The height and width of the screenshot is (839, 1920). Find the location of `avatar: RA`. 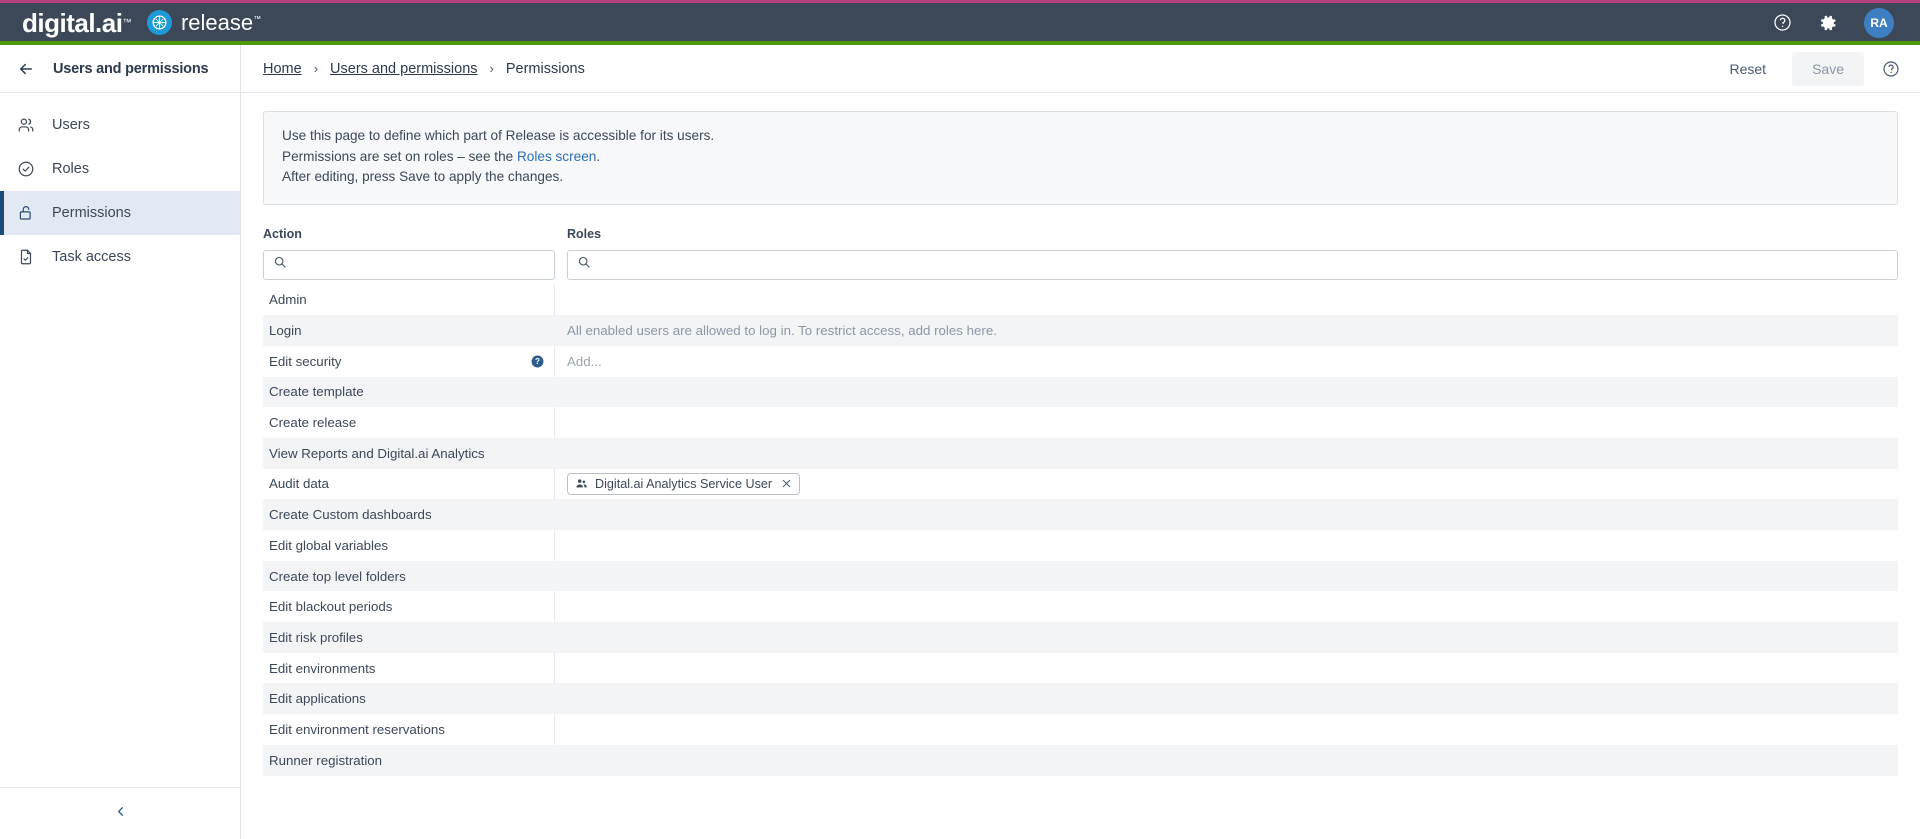

avatar: RA is located at coordinates (1879, 22).